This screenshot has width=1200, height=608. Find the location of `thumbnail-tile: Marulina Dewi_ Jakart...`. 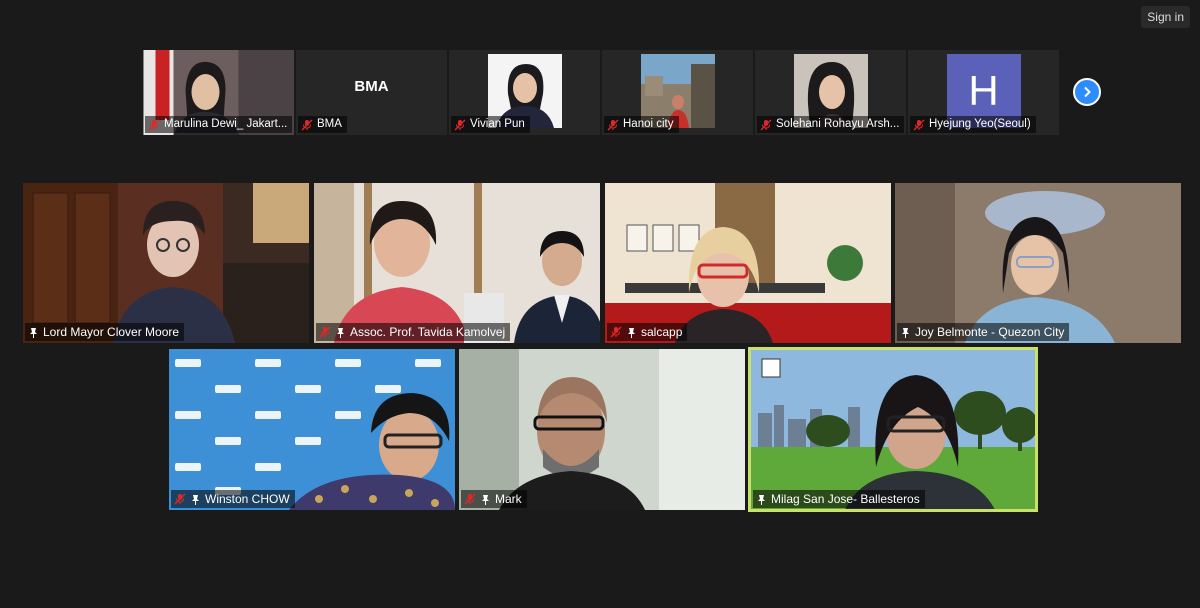

thumbnail-tile: Marulina Dewi_ Jakart... is located at coordinates (218, 92).